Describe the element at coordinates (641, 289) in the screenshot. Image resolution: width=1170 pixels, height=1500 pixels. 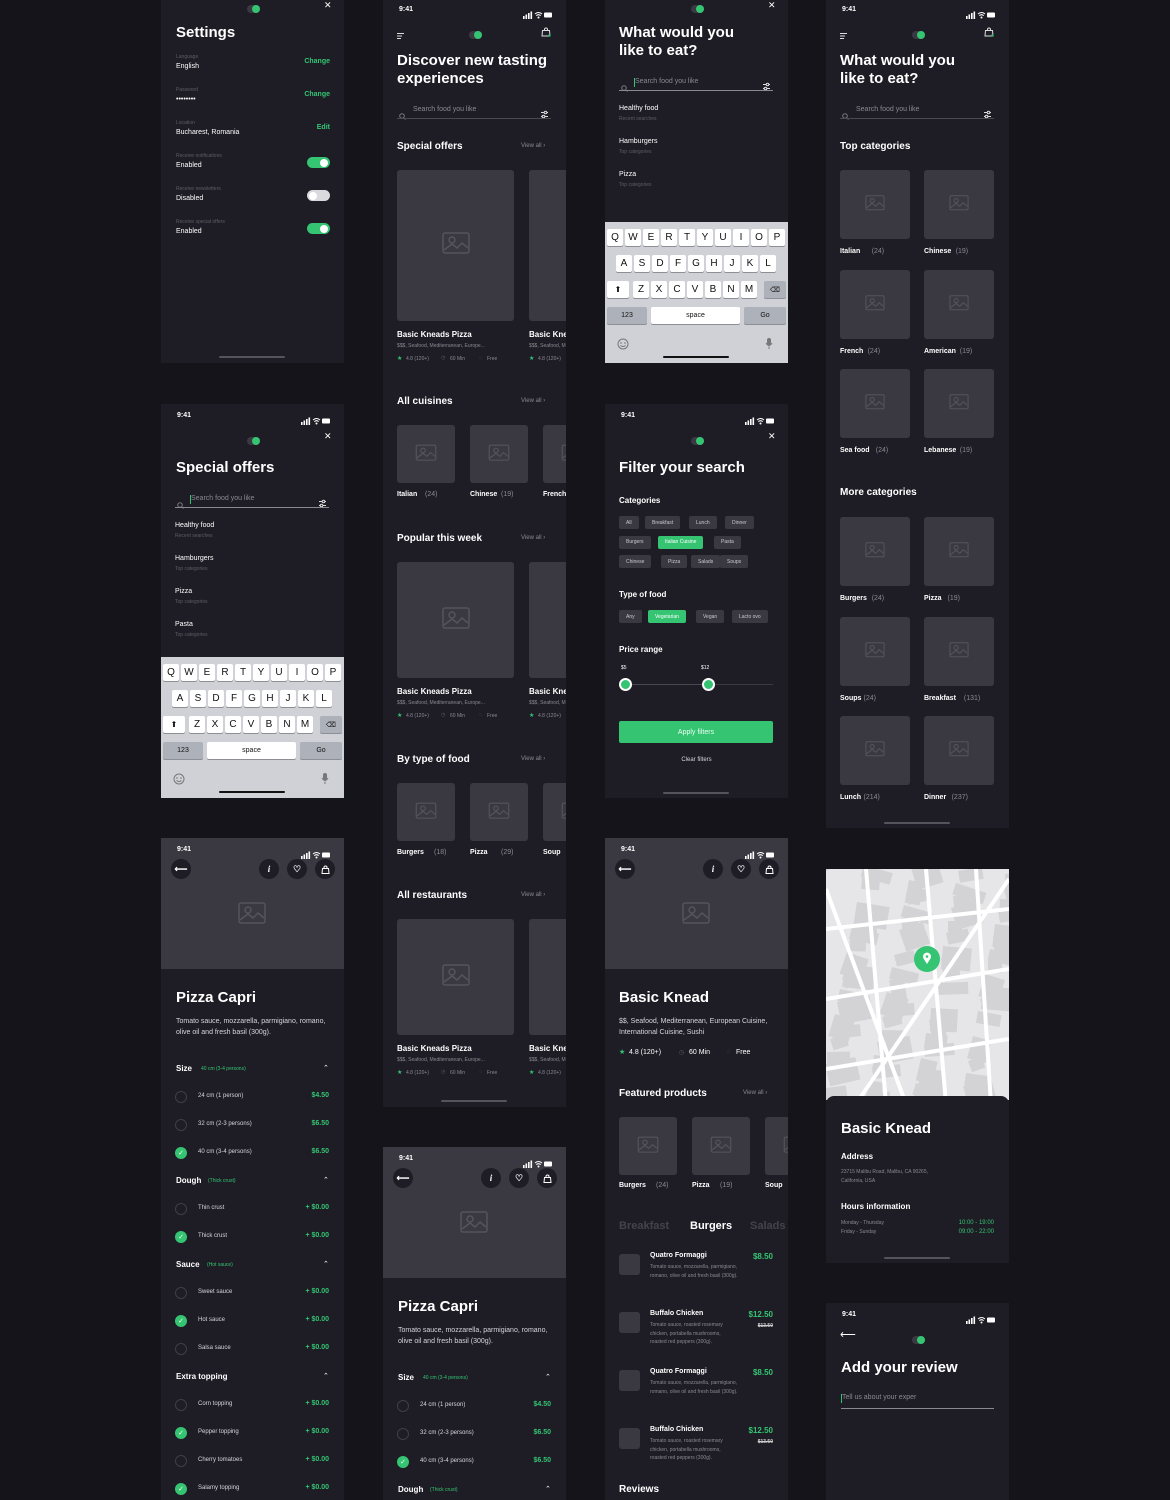
I see `key-Z: Z` at that location.